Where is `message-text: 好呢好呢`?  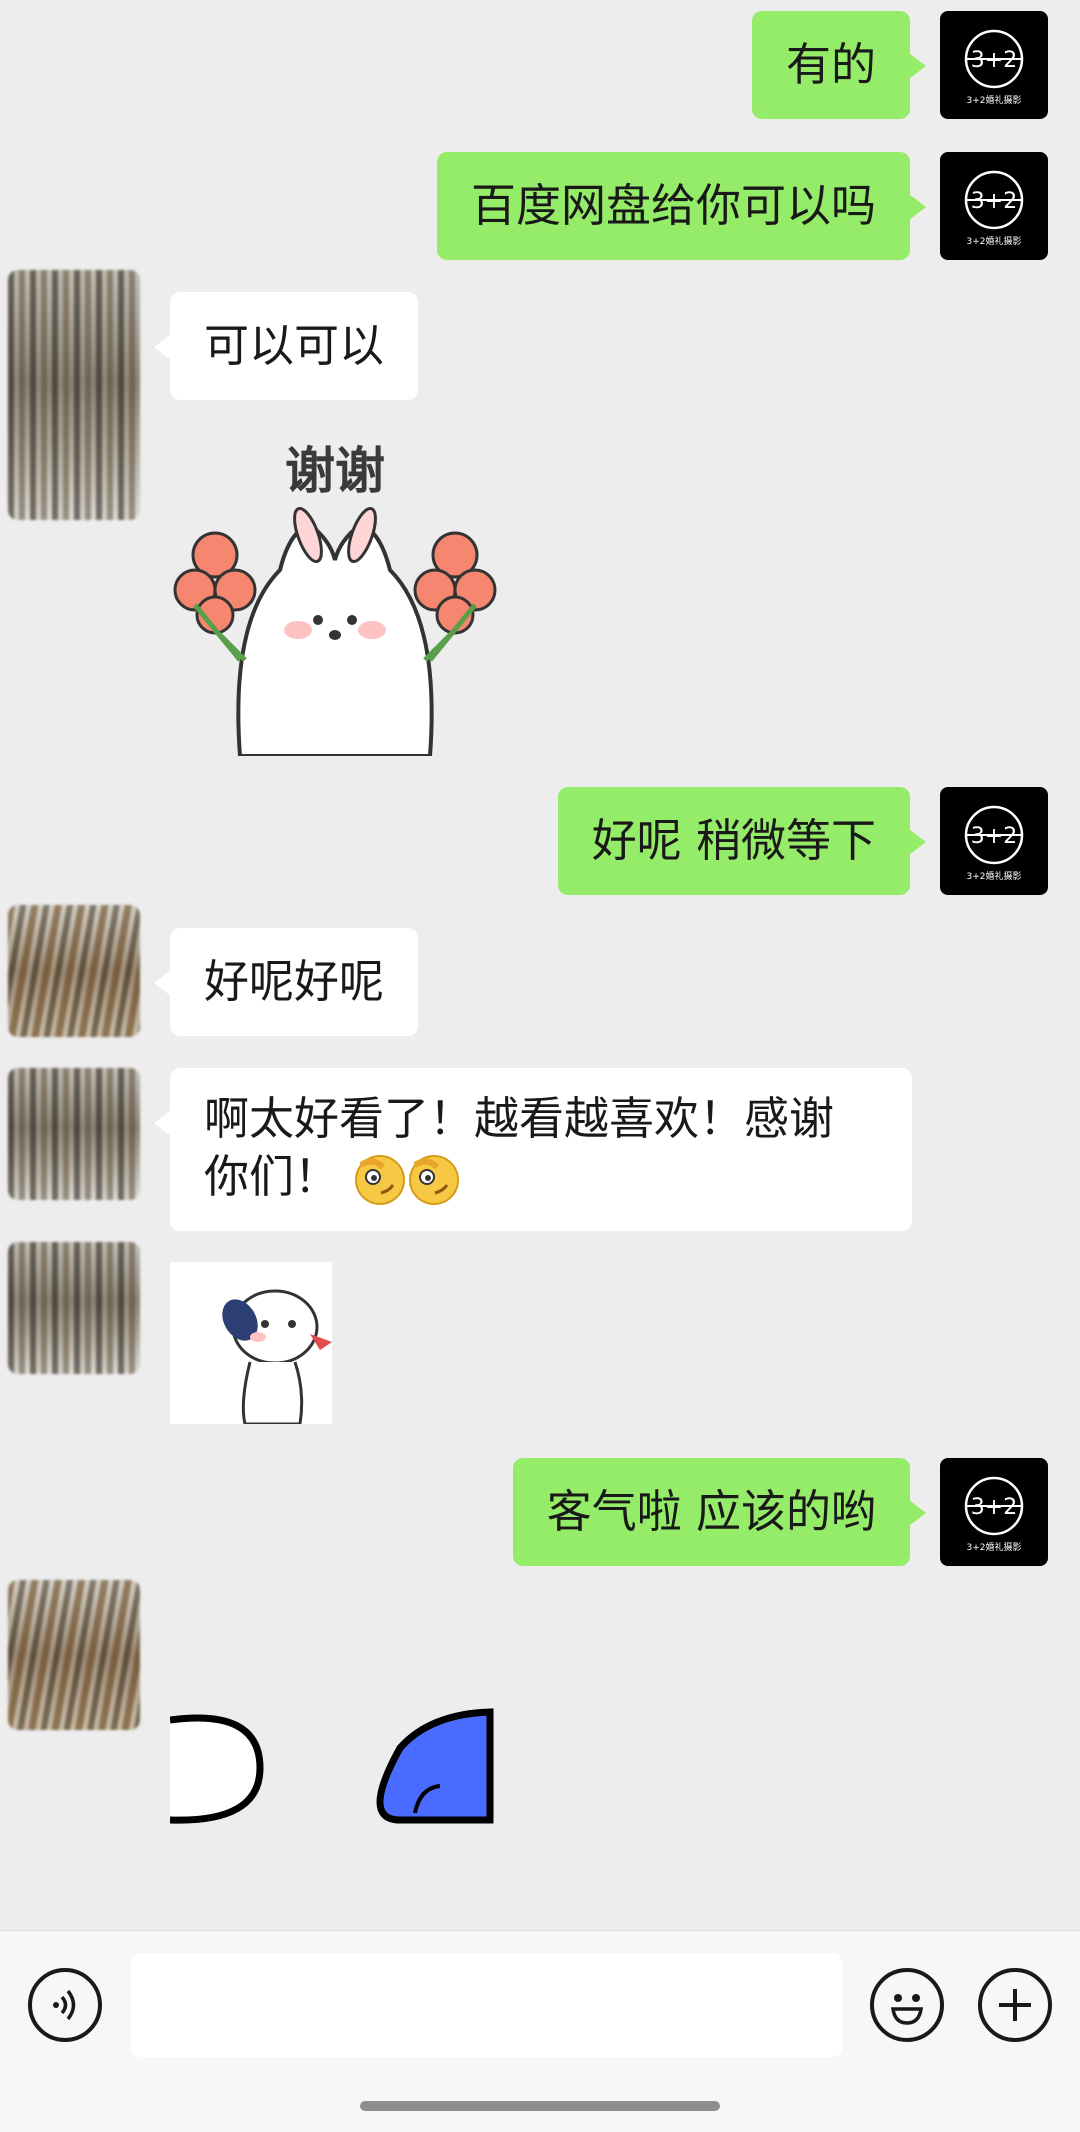 message-text: 好呢好呢 is located at coordinates (294, 981).